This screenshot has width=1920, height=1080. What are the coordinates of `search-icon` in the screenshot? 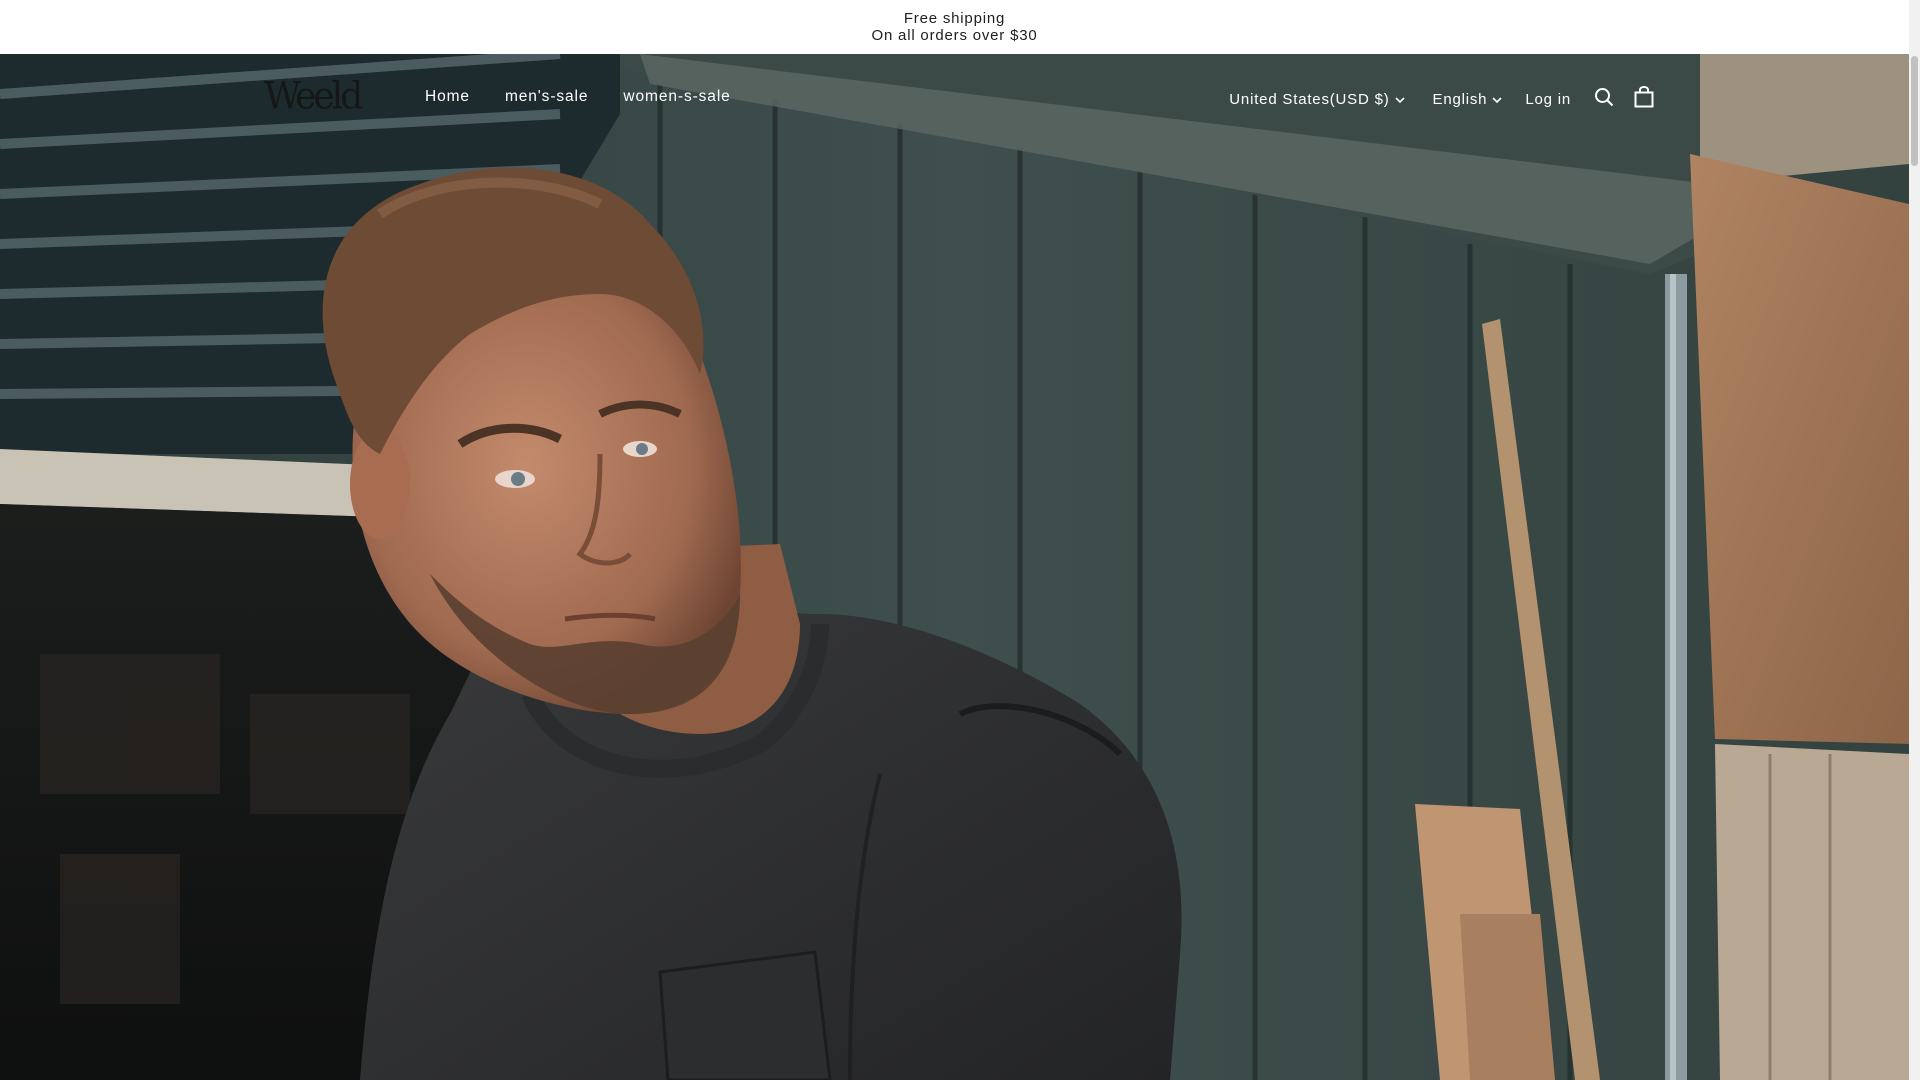 It's located at (1604, 99).